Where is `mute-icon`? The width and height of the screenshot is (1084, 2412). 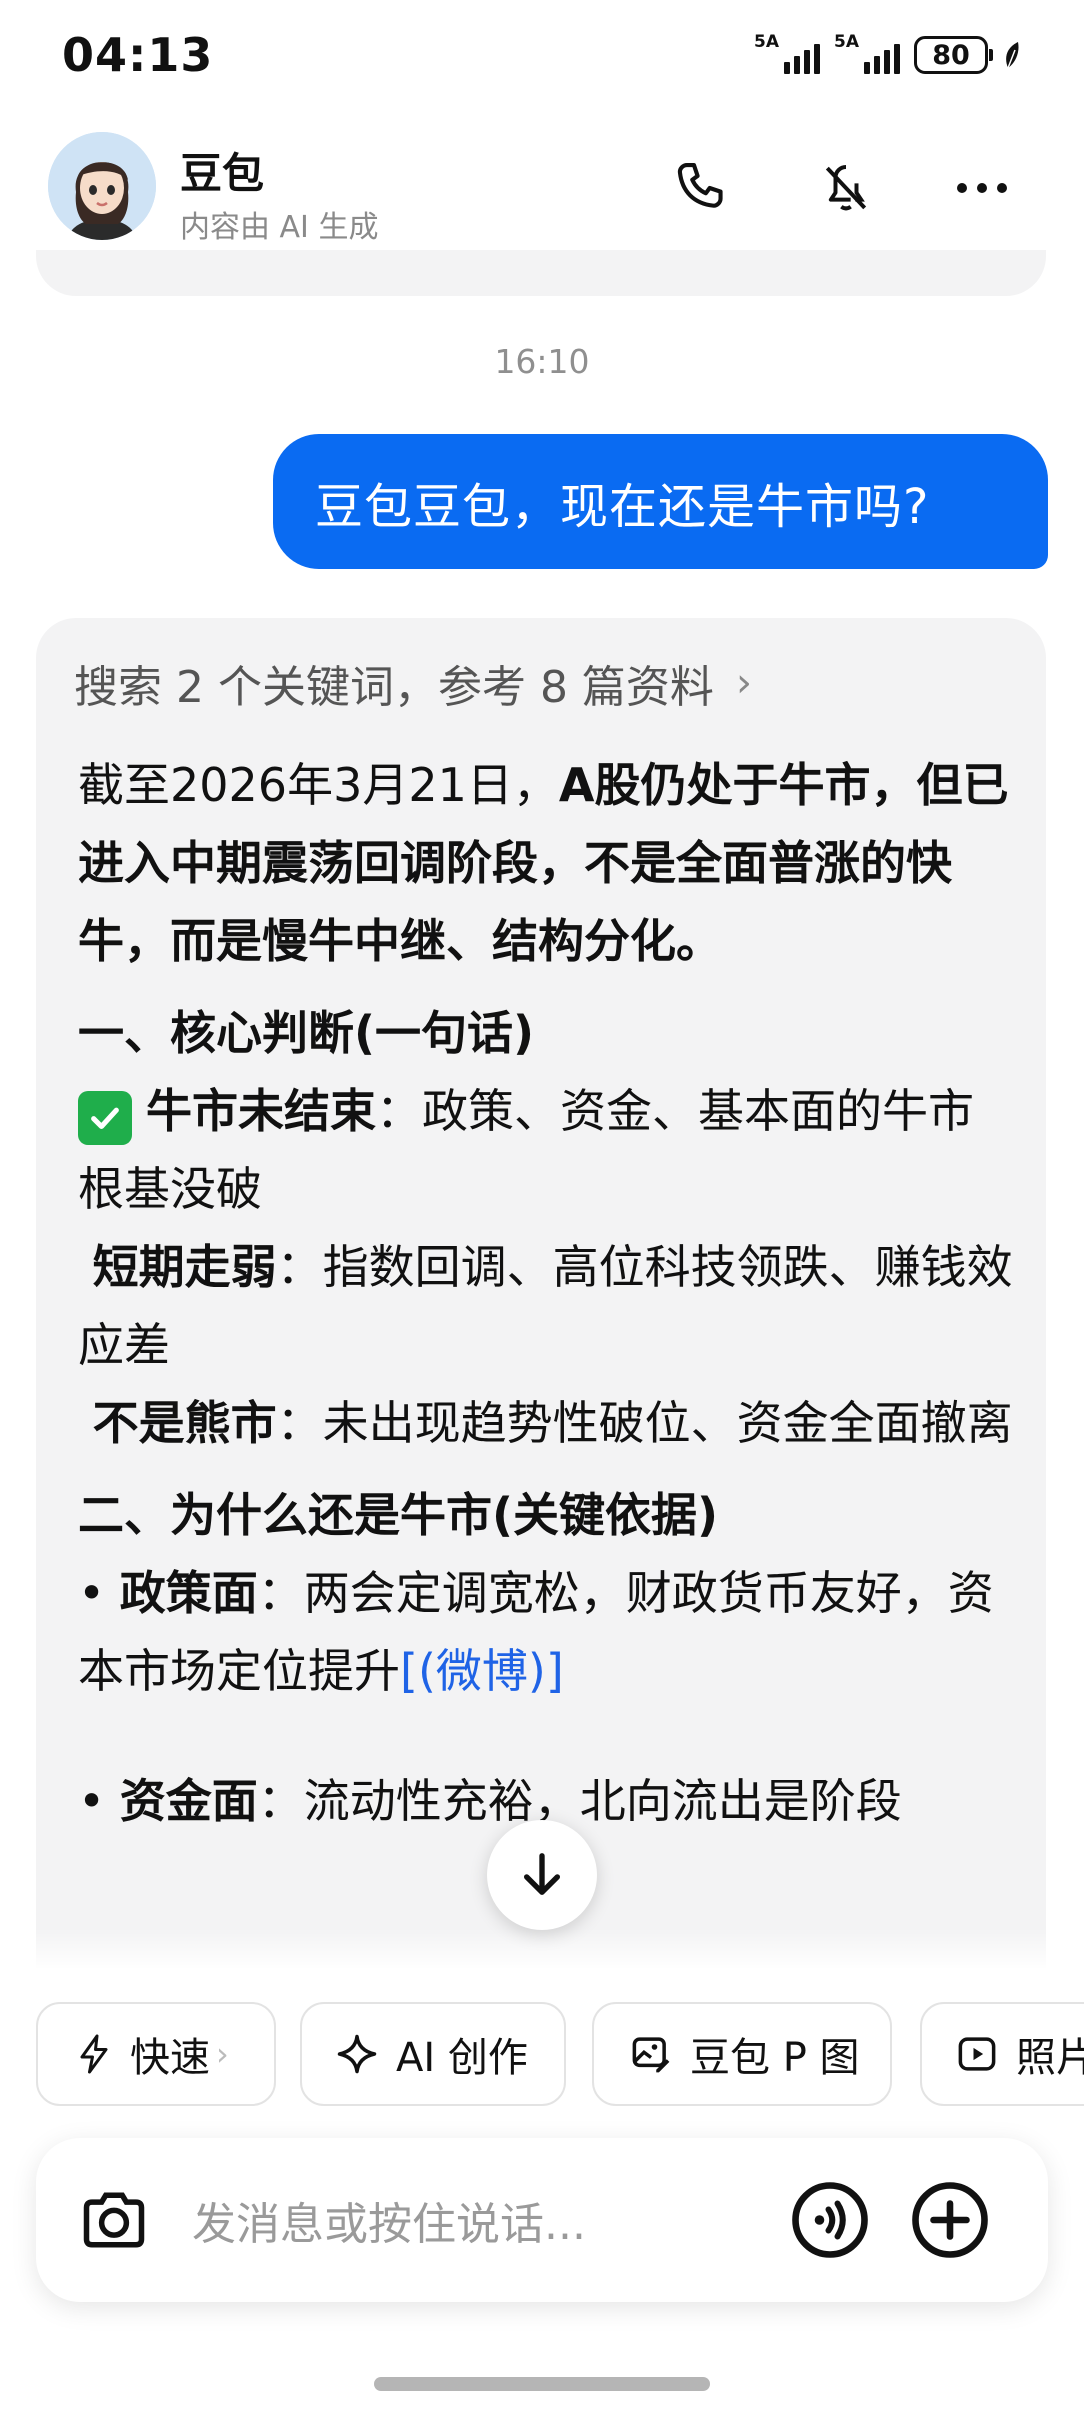
mute-icon is located at coordinates (846, 188).